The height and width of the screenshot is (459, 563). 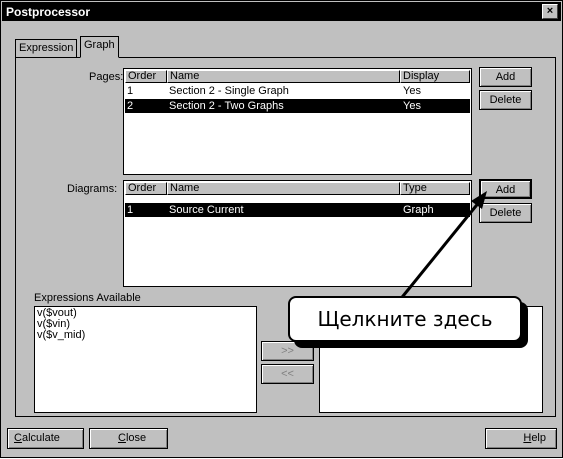 I want to click on arrow-head, so click(x=479, y=200).